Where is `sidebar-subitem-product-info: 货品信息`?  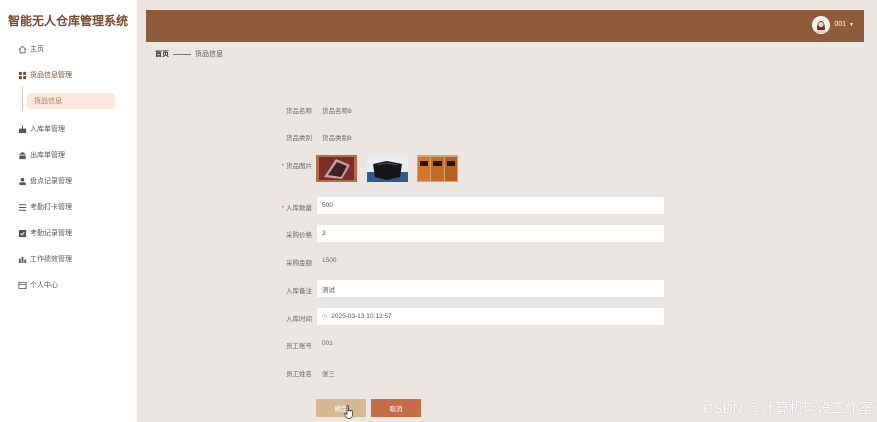
sidebar-subitem-product-info: 货品信息 is located at coordinates (71, 101).